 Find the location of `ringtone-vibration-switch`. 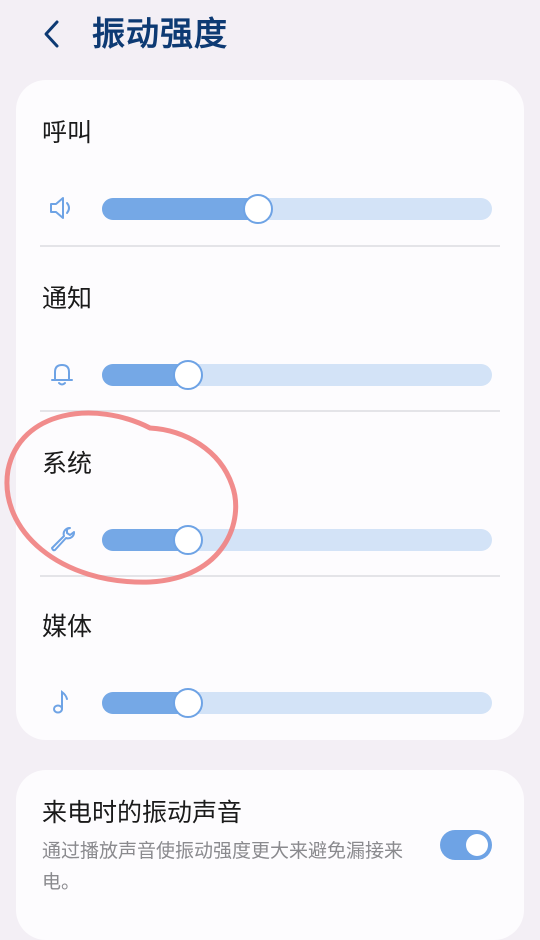

ringtone-vibration-switch is located at coordinates (466, 845).